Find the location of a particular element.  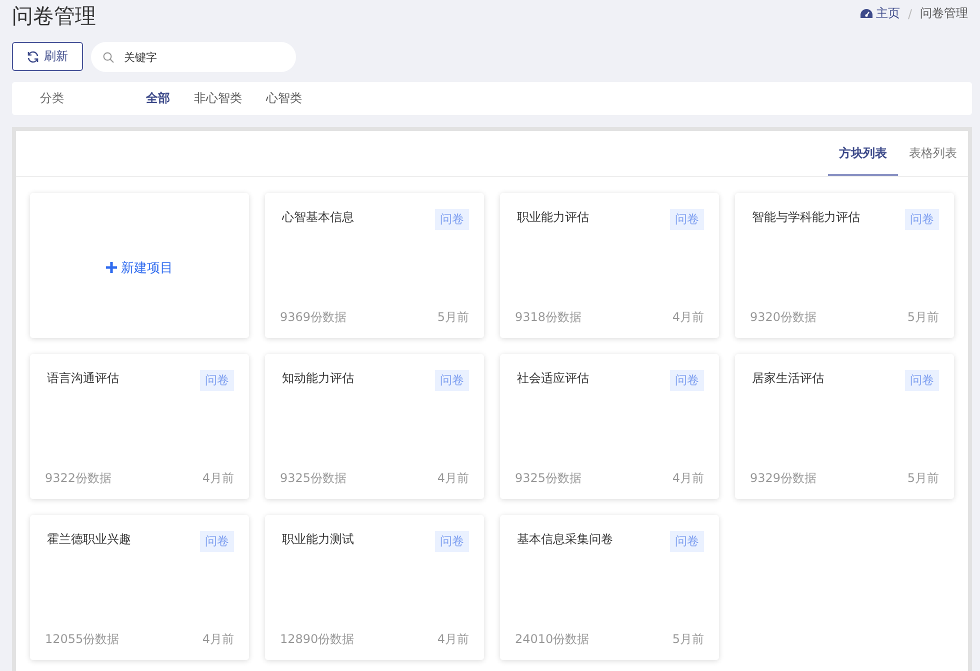

new-project-link: 新建项目 is located at coordinates (139, 267).